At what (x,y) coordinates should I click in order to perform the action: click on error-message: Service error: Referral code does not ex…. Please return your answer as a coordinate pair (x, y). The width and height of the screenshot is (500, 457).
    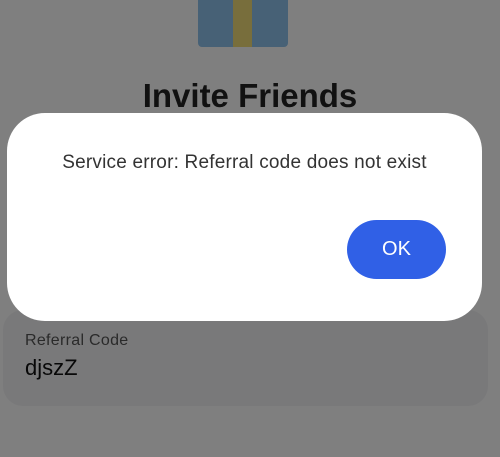
    Looking at the image, I should click on (244, 162).